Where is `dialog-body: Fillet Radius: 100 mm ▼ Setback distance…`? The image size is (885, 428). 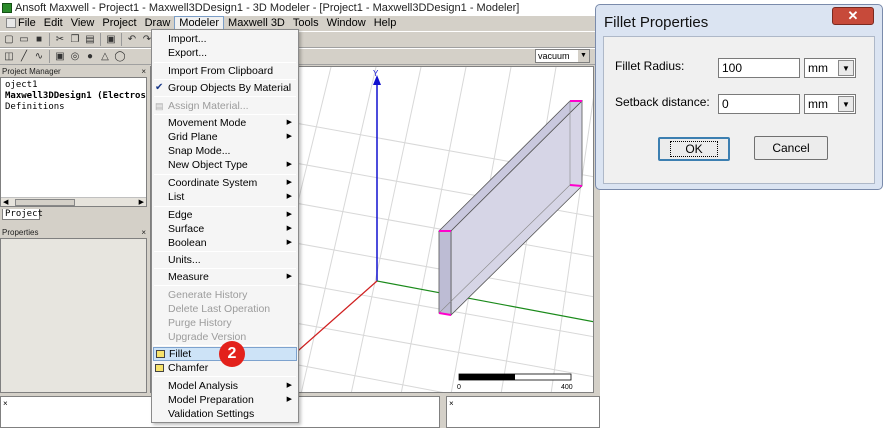 dialog-body: Fillet Radius: 100 mm ▼ Setback distance… is located at coordinates (739, 110).